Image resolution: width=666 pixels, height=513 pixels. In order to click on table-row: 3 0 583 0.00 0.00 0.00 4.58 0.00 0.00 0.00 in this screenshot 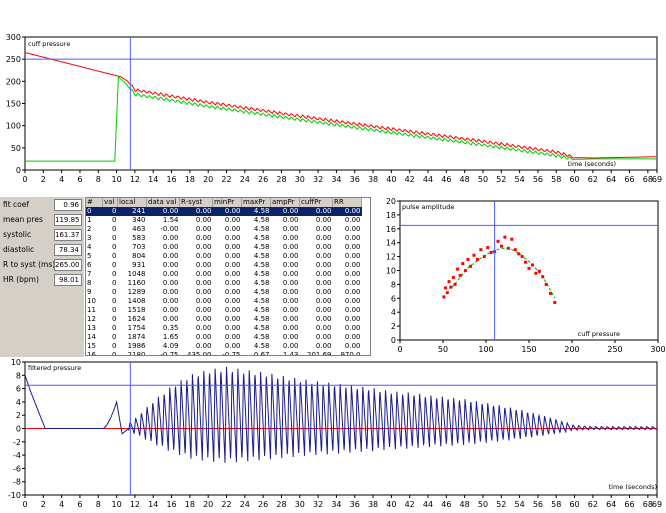, I will do `click(224, 238)`.